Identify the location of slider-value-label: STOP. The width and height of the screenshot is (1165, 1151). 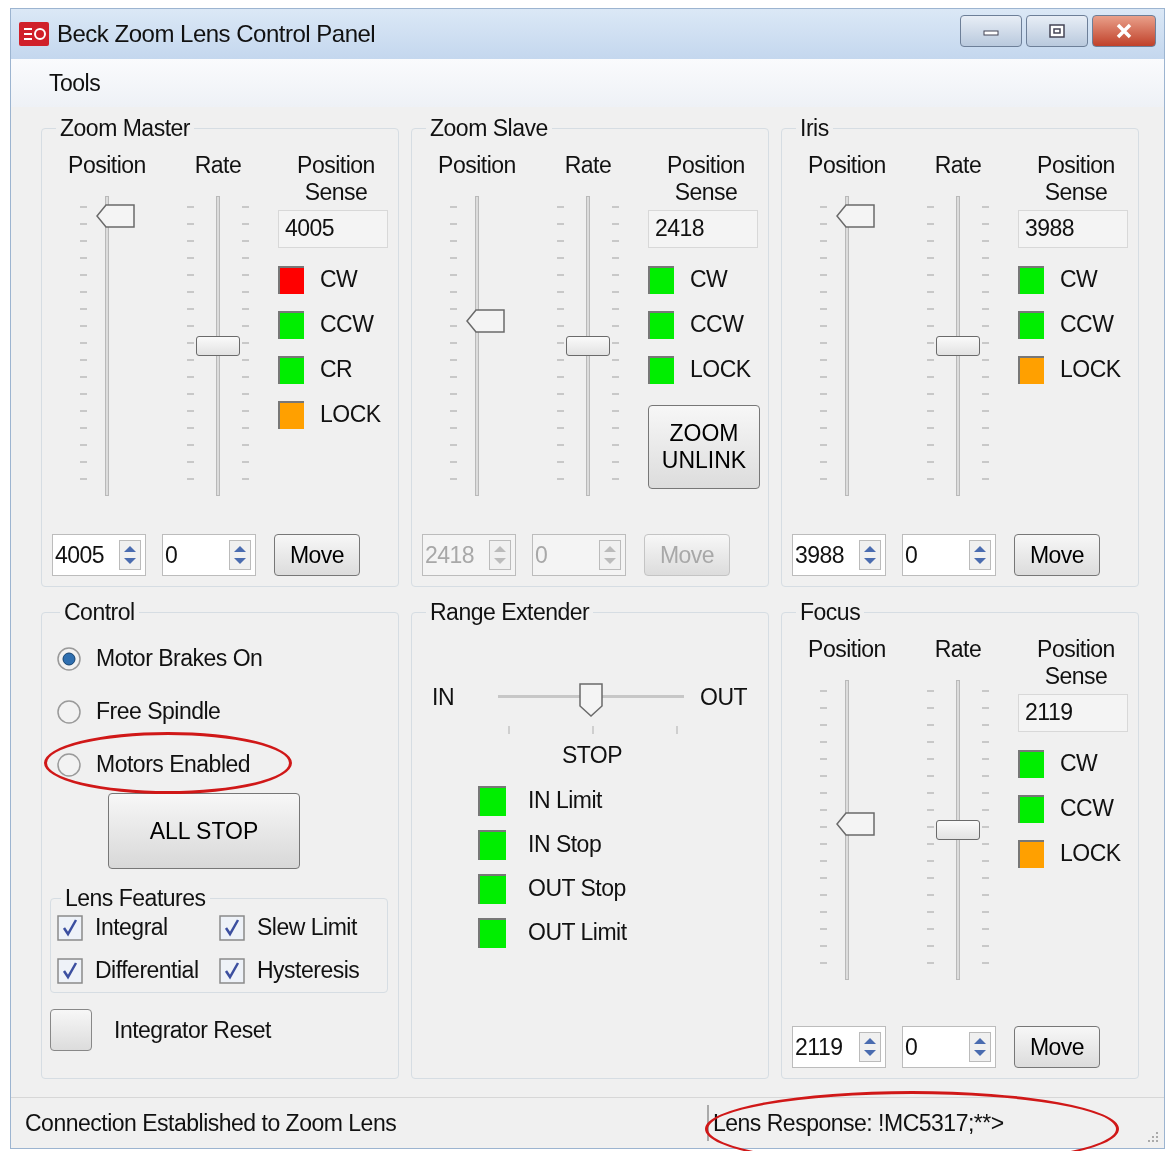
(592, 755).